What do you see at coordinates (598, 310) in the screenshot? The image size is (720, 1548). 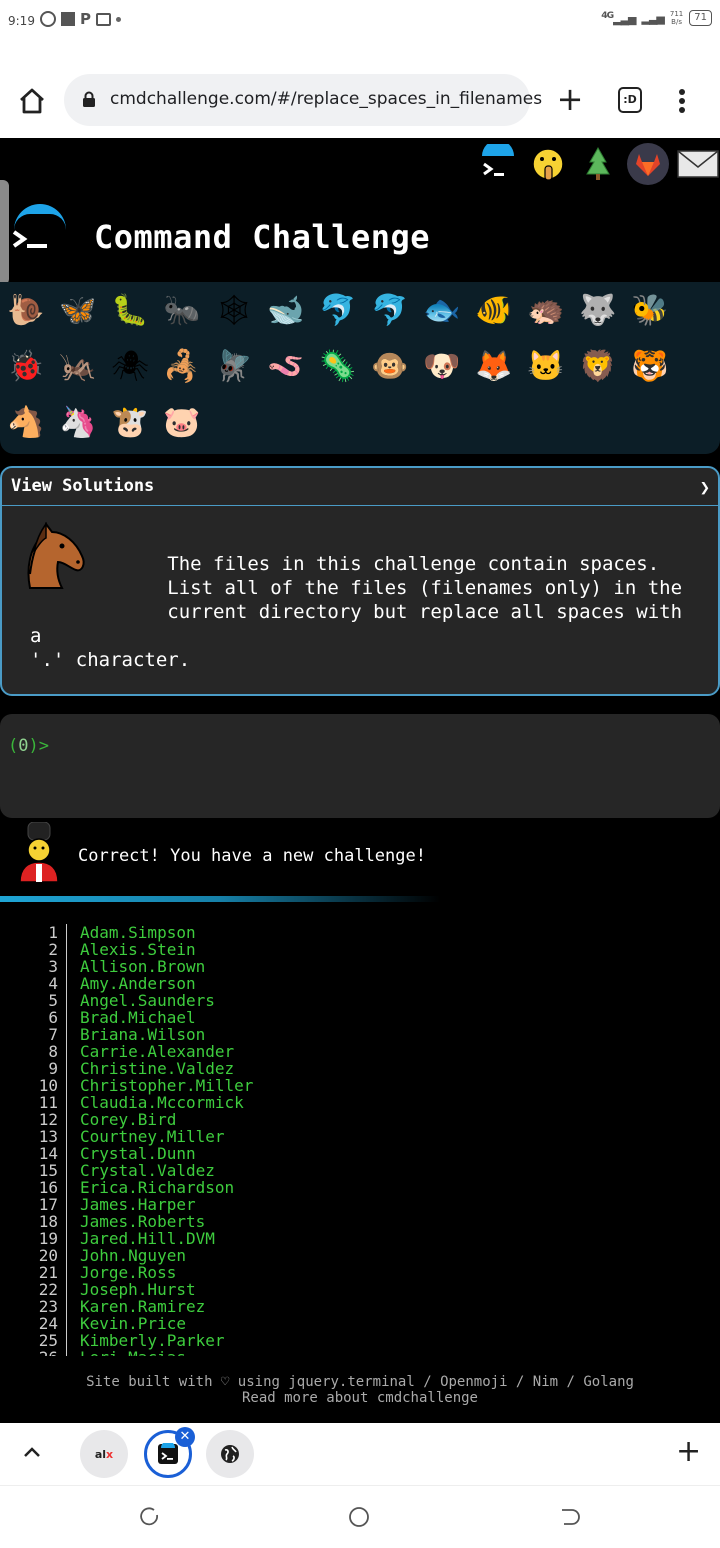 I see `challenge-emoji-r1-12-icon: 🐺` at bounding box center [598, 310].